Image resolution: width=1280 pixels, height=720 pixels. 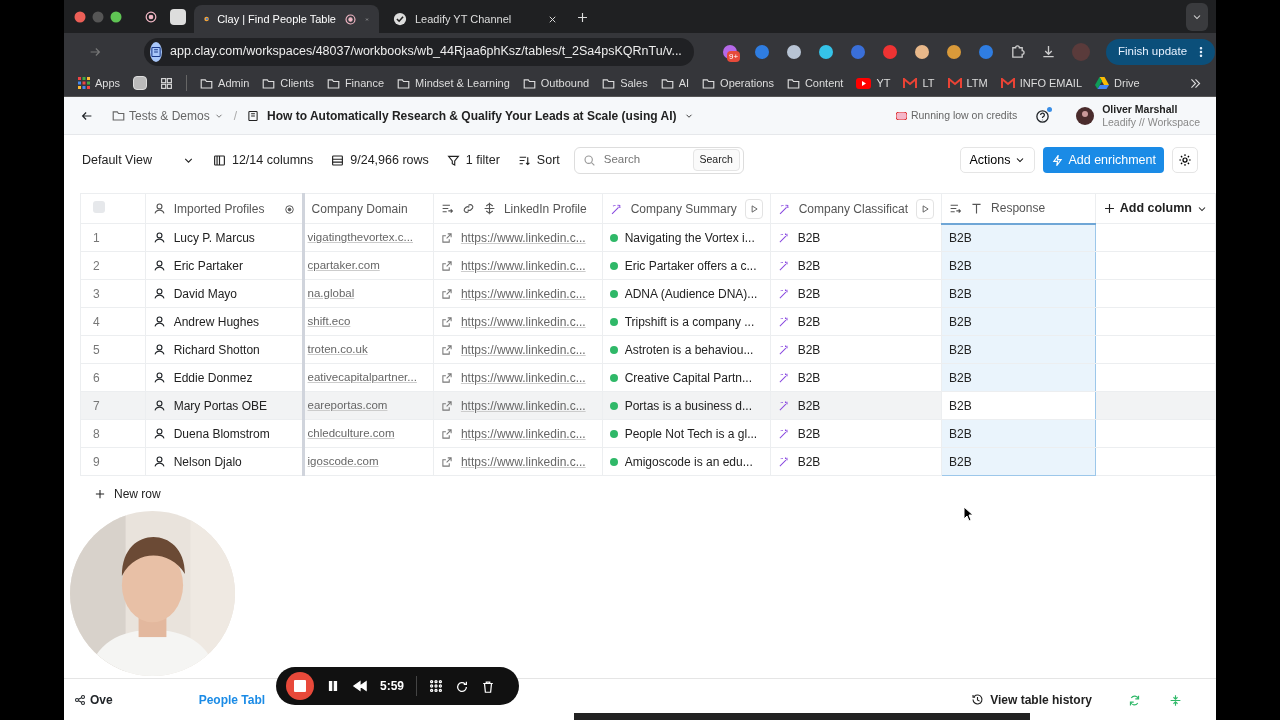 What do you see at coordinates (815, 83) in the screenshot?
I see `bookmark: Content` at bounding box center [815, 83].